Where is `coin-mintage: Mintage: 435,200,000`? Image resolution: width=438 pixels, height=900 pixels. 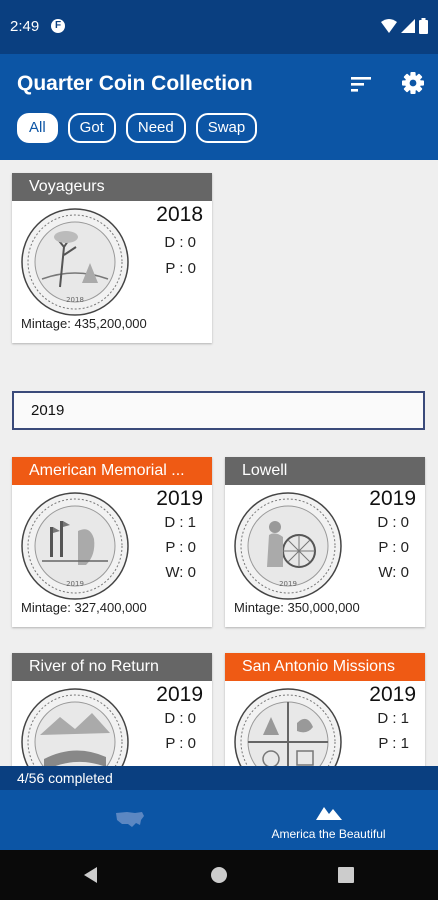 coin-mintage: Mintage: 435,200,000 is located at coordinates (84, 323).